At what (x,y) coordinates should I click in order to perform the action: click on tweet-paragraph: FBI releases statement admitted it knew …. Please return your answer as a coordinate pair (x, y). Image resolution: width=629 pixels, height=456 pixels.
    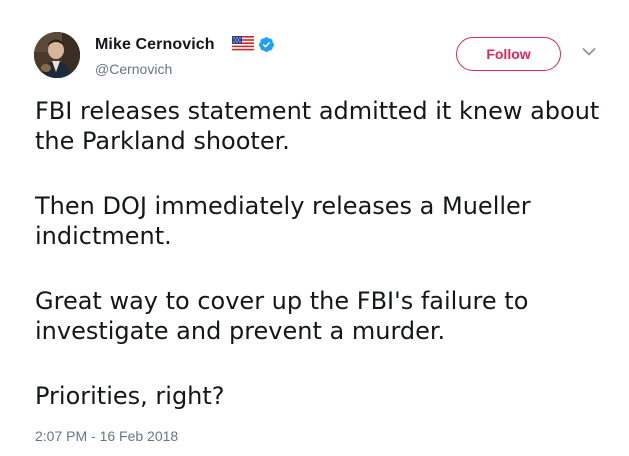
    Looking at the image, I should click on (317, 126).